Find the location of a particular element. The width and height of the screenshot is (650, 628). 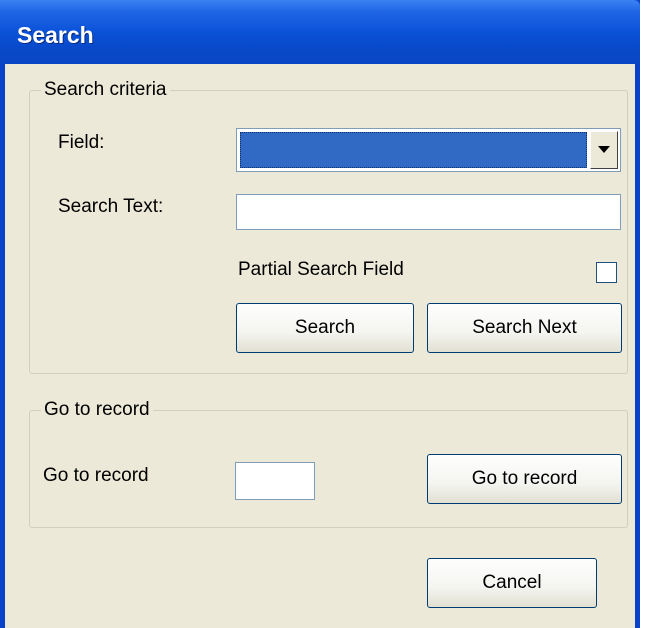

partial-search-field-label: Partial Search Field is located at coordinates (321, 269).